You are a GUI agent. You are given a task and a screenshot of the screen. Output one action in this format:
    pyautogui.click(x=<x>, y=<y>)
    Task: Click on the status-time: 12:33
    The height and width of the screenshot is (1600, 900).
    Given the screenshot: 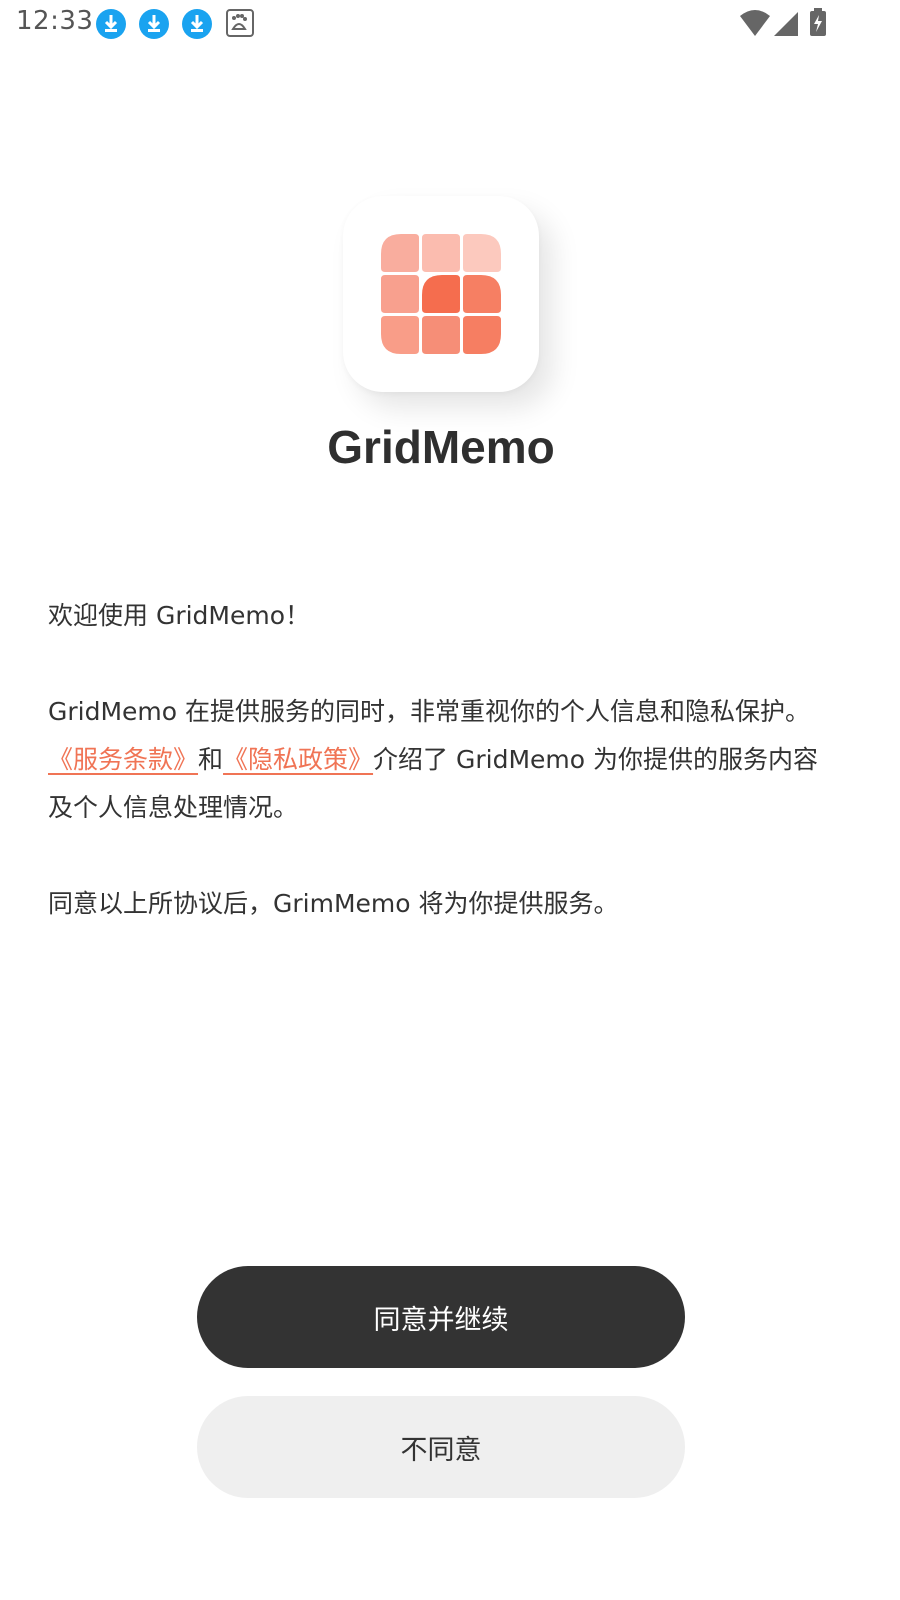 What is the action you would take?
    pyautogui.click(x=55, y=21)
    